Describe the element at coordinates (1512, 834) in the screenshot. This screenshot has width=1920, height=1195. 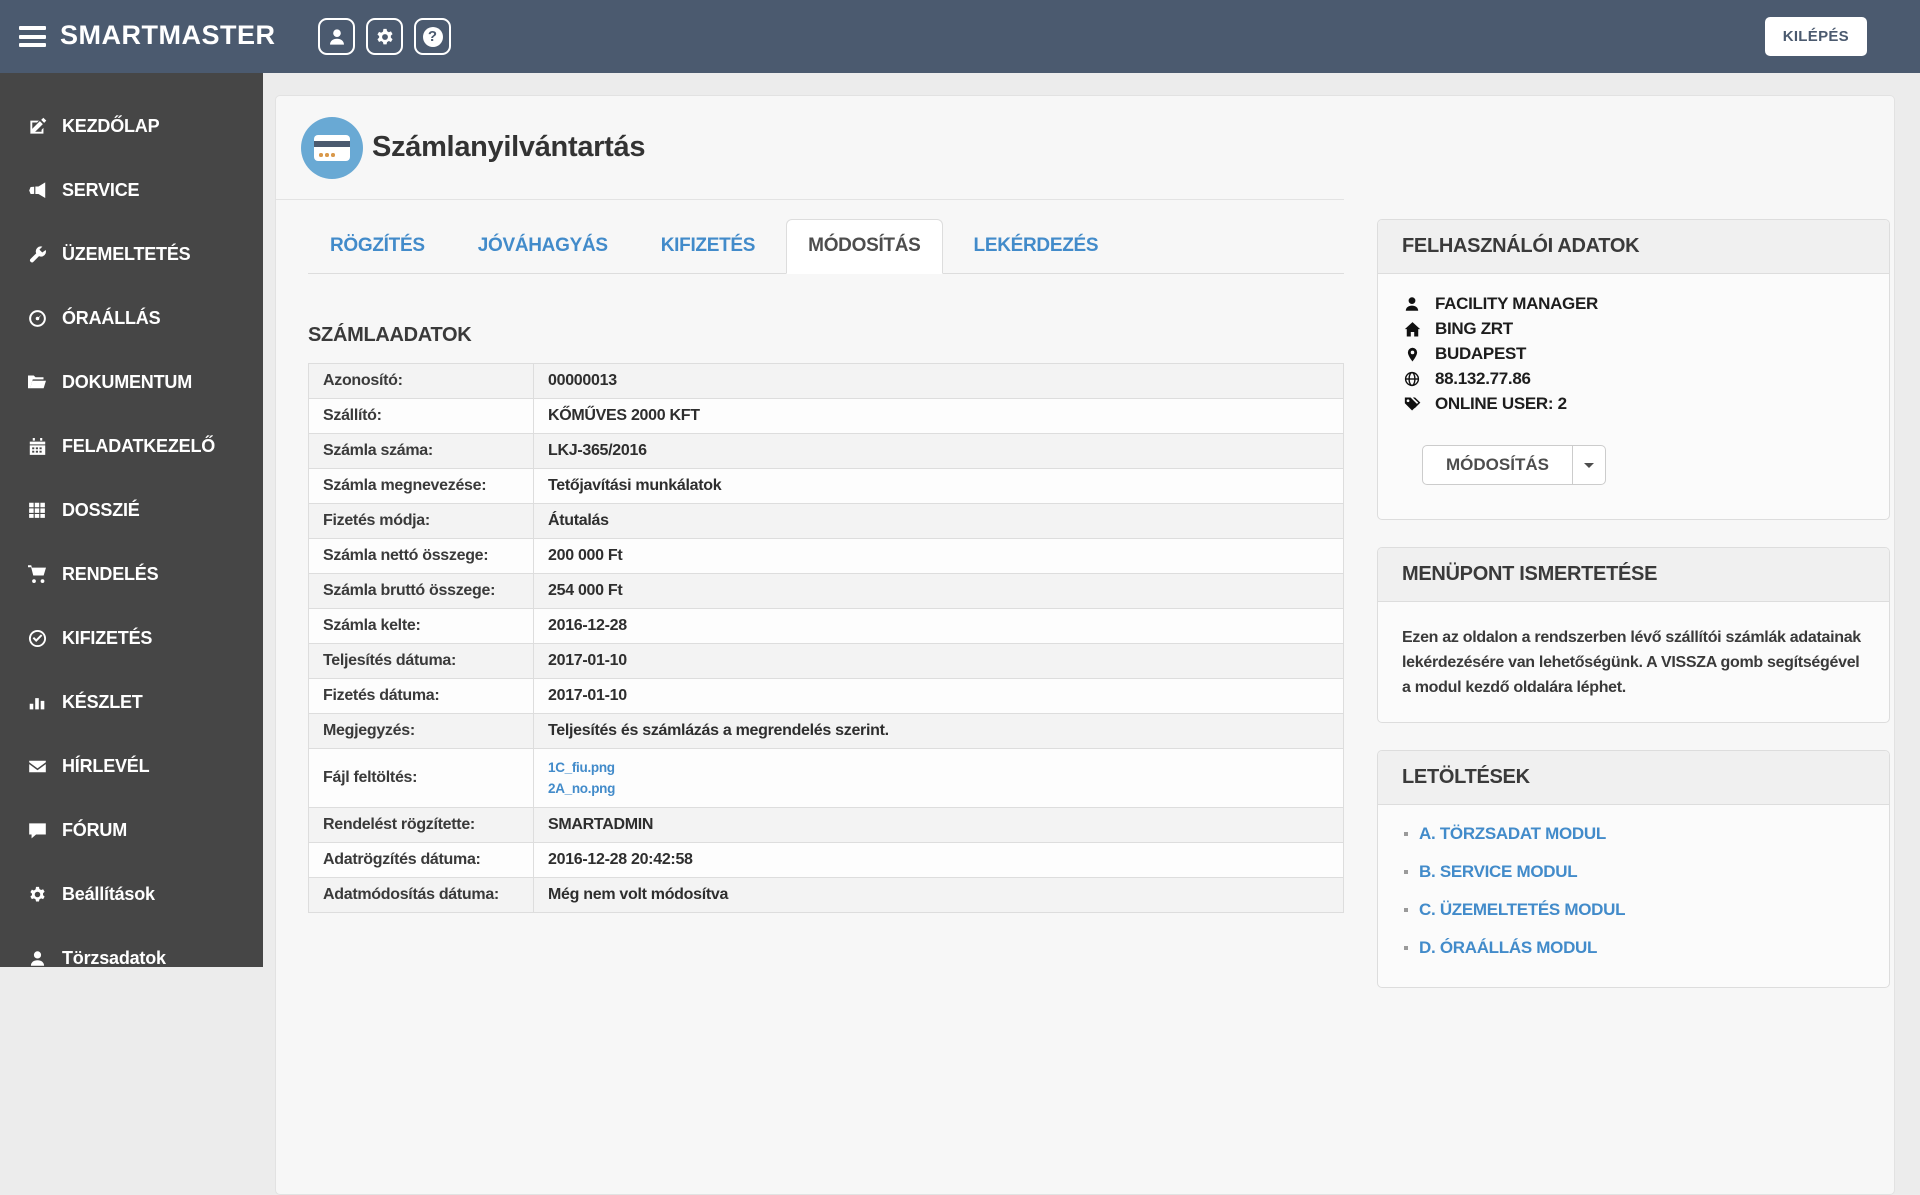
I see `download-link-torzsadat: A. TÖRZSADAT MODUL` at that location.